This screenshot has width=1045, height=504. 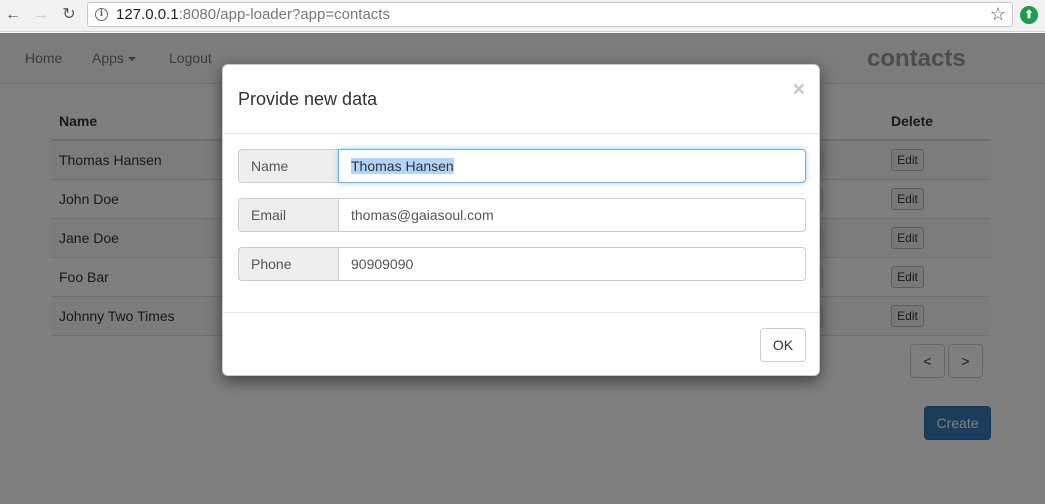 I want to click on url-text: 127.0.0.1:8080/app-loader?app=contacts, so click(x=253, y=14).